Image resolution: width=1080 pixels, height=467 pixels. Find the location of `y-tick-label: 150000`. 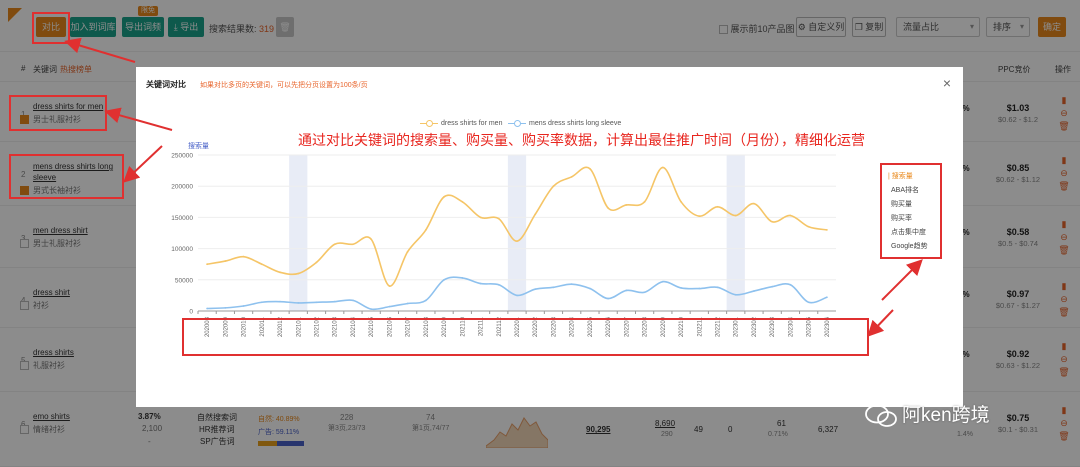

y-tick-label: 150000 is located at coordinates (182, 218).